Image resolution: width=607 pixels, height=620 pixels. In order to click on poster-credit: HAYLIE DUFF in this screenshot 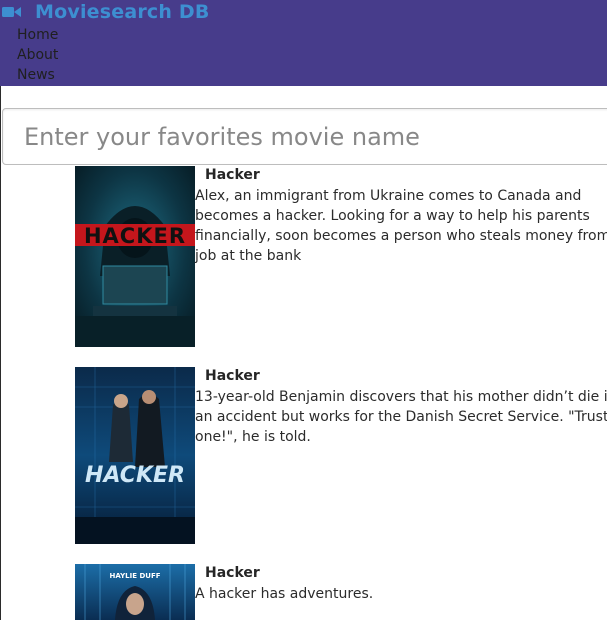, I will do `click(134, 576)`.